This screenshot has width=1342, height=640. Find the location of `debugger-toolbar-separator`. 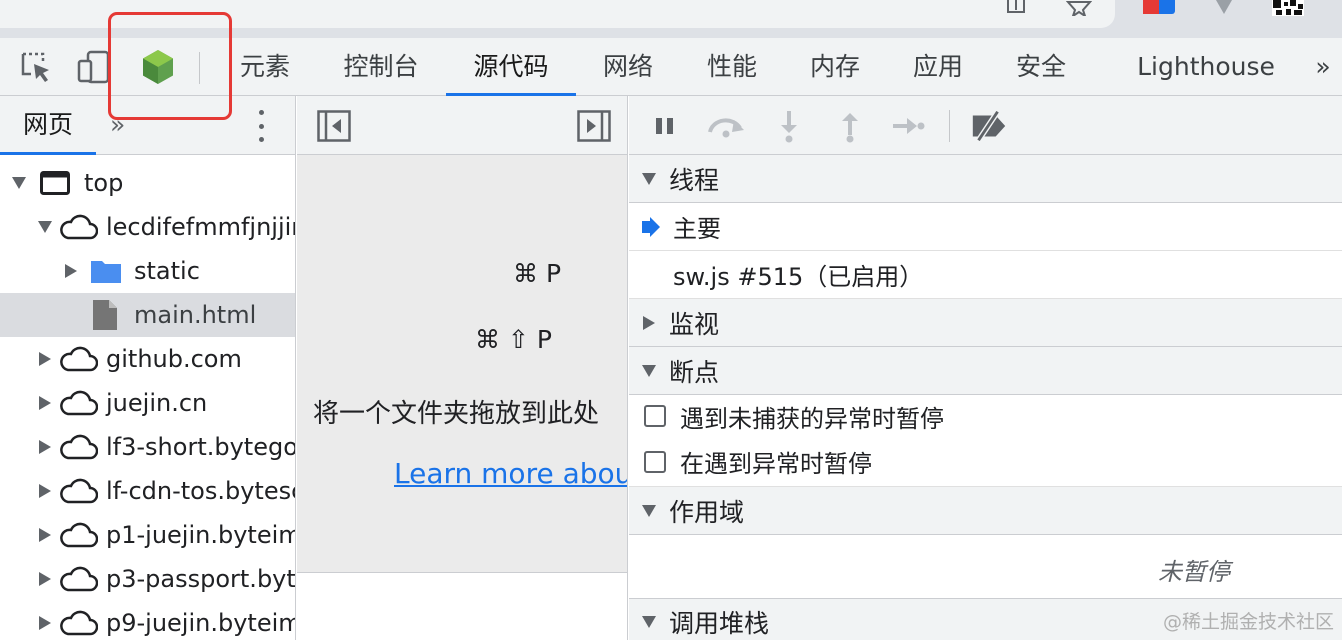

debugger-toolbar-separator is located at coordinates (949, 126).